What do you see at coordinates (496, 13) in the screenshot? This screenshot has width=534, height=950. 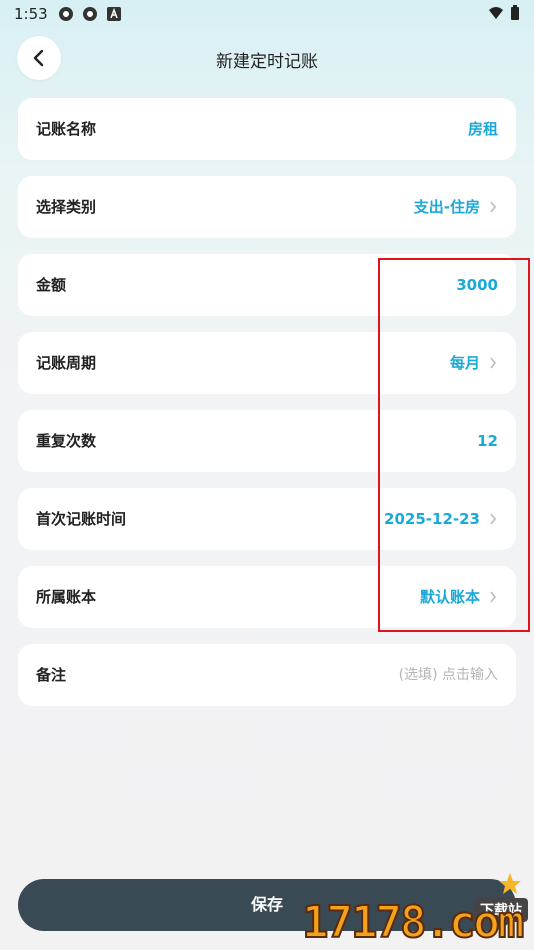 I see `wifi-icon` at bounding box center [496, 13].